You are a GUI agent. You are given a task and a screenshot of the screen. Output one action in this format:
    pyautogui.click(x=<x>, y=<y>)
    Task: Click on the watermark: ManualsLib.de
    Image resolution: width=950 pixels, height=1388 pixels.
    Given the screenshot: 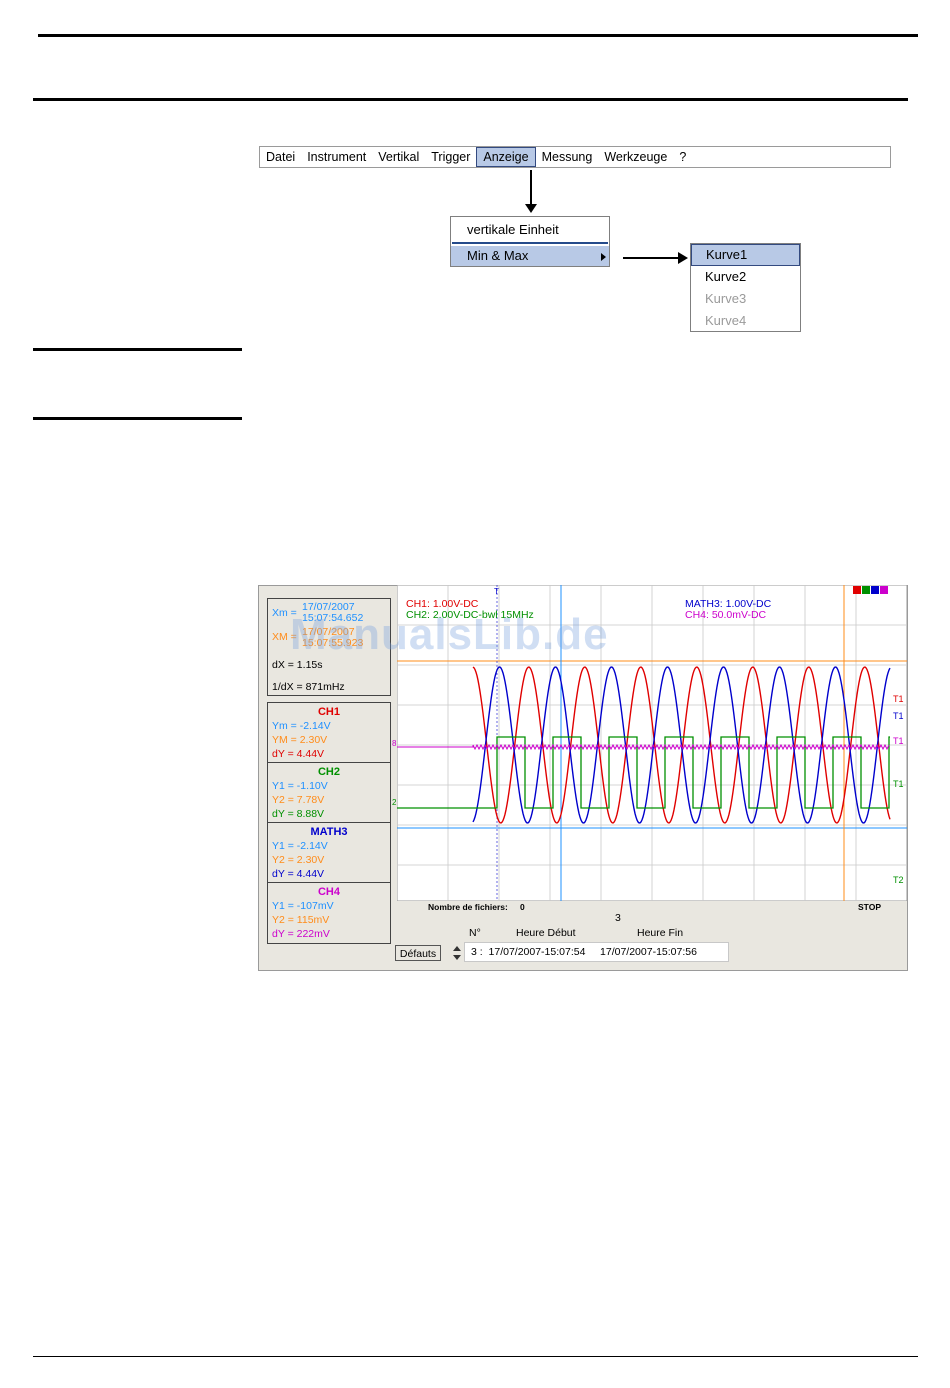 What is the action you would take?
    pyautogui.click(x=449, y=634)
    